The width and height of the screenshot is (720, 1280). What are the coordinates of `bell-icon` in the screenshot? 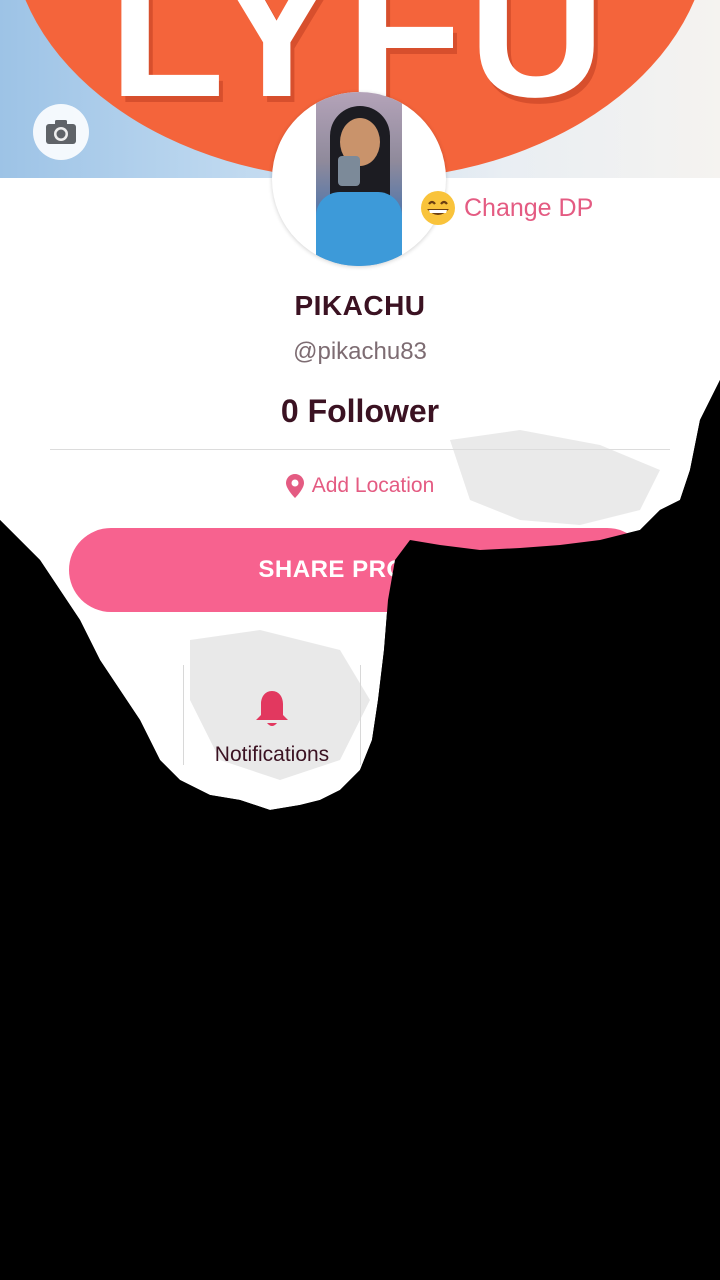 It's located at (272, 708).